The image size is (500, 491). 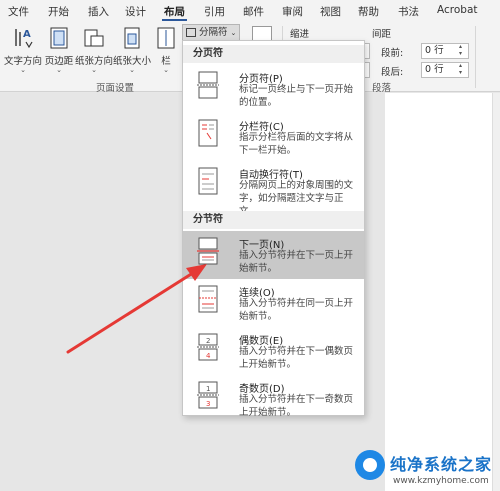 I want to click on orientation-button: 纸张方向 ⌄, so click(x=94, y=50).